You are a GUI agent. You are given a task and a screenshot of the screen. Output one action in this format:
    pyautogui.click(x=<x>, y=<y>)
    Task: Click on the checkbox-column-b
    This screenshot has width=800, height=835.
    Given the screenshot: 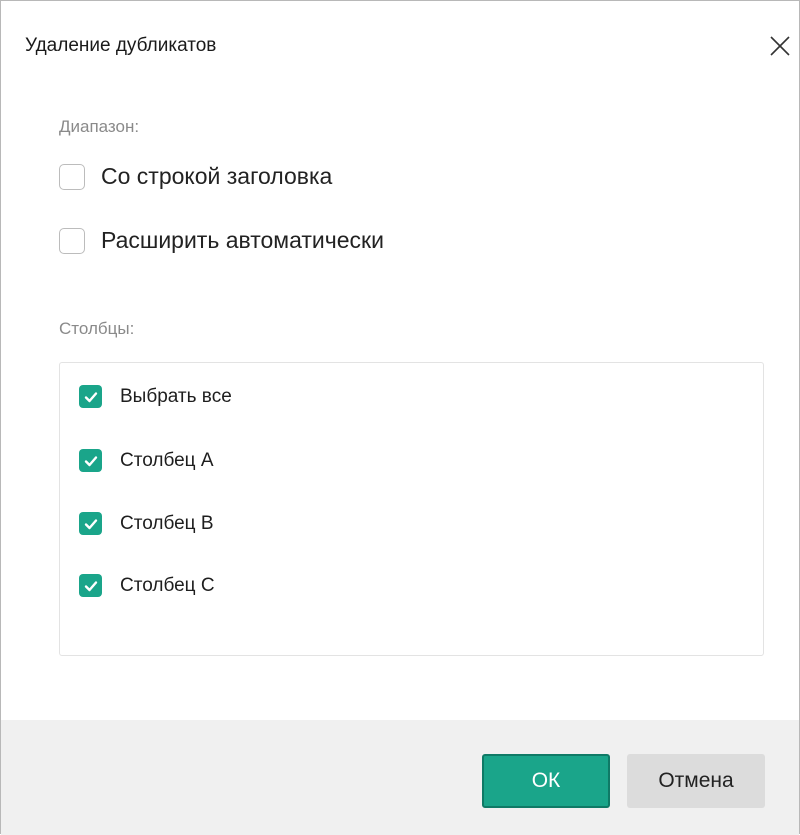 What is the action you would take?
    pyautogui.click(x=90, y=523)
    